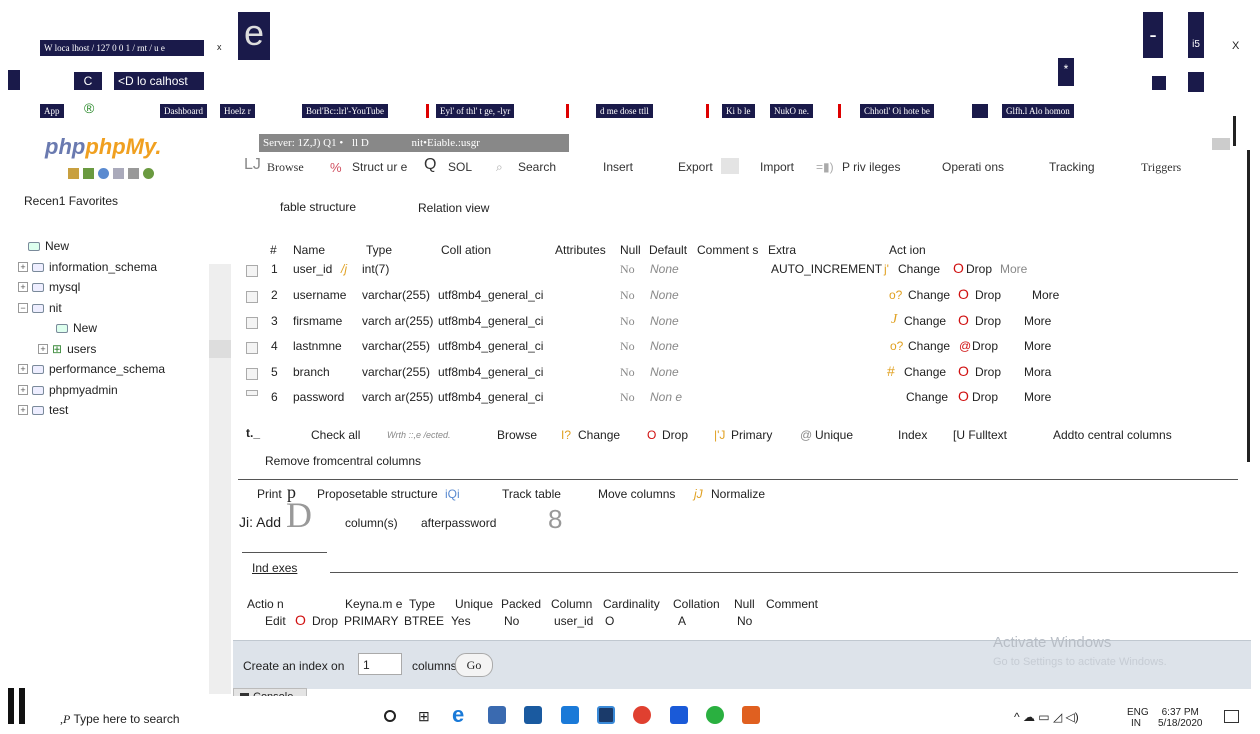  Describe the element at coordinates (1037, 372) in the screenshot. I see `more-dropdown: Mora` at that location.